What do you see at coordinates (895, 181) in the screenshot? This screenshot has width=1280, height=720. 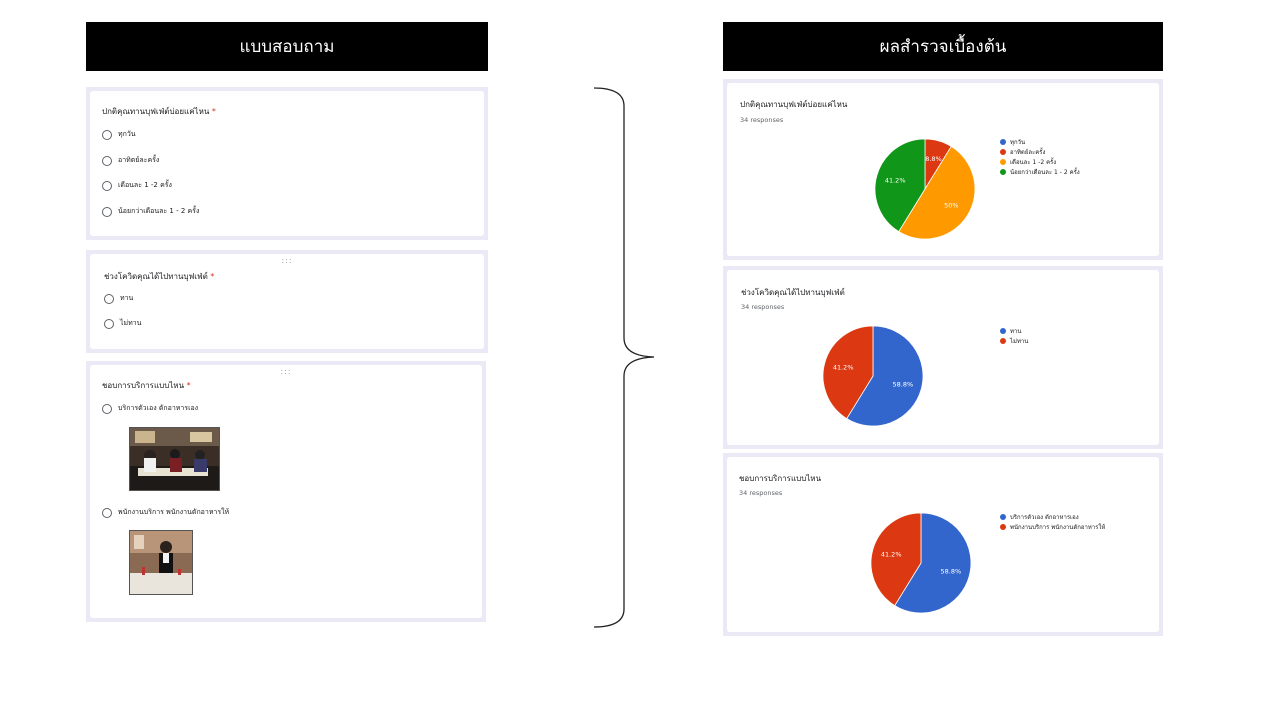 I see `slice-label-3: 41.2%` at bounding box center [895, 181].